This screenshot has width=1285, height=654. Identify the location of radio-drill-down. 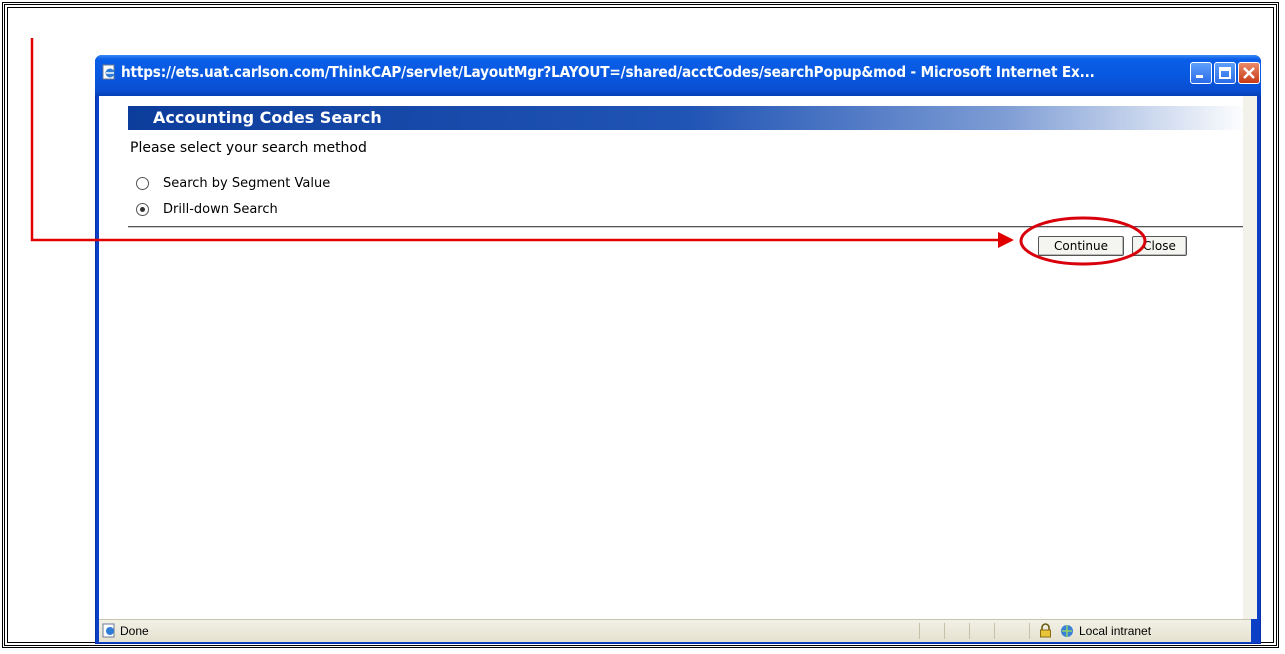
(142, 209).